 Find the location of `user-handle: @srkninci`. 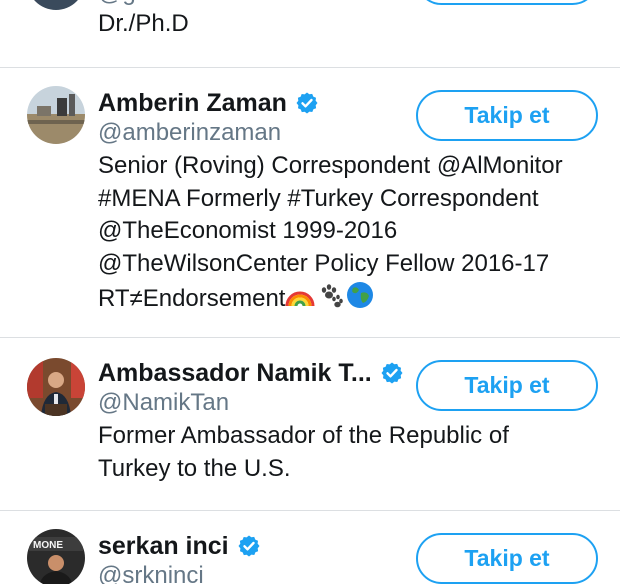

user-handle: @srkninci is located at coordinates (151, 573).